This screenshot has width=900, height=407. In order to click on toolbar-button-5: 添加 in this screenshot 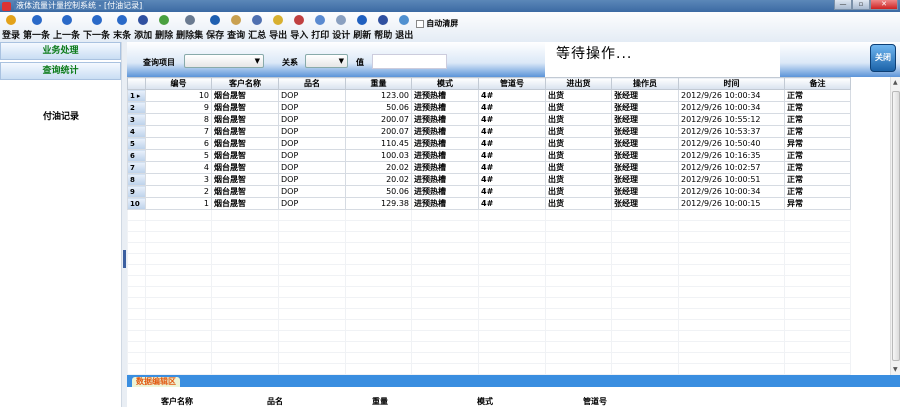, I will do `click(143, 26)`.